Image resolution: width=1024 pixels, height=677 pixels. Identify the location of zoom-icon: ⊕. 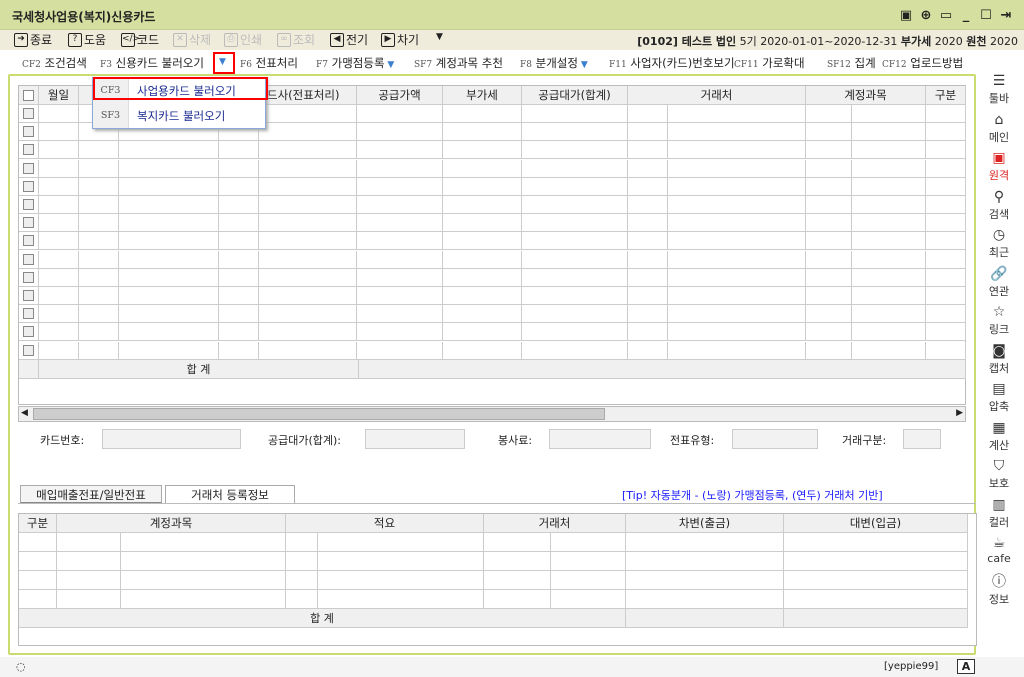
(926, 15).